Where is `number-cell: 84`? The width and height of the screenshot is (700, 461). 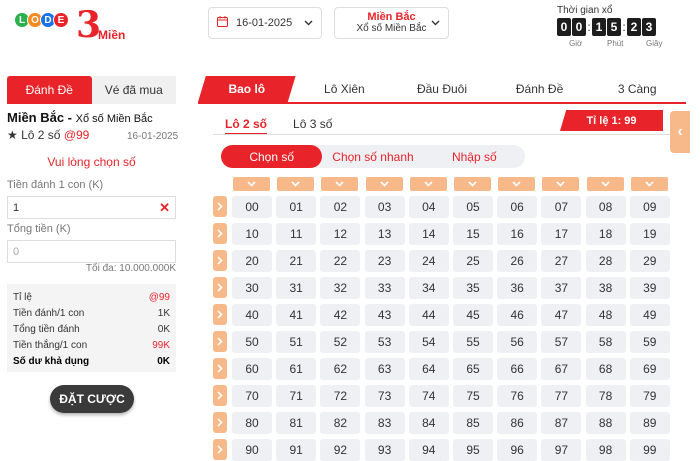 number-cell: 84 is located at coordinates (428, 423).